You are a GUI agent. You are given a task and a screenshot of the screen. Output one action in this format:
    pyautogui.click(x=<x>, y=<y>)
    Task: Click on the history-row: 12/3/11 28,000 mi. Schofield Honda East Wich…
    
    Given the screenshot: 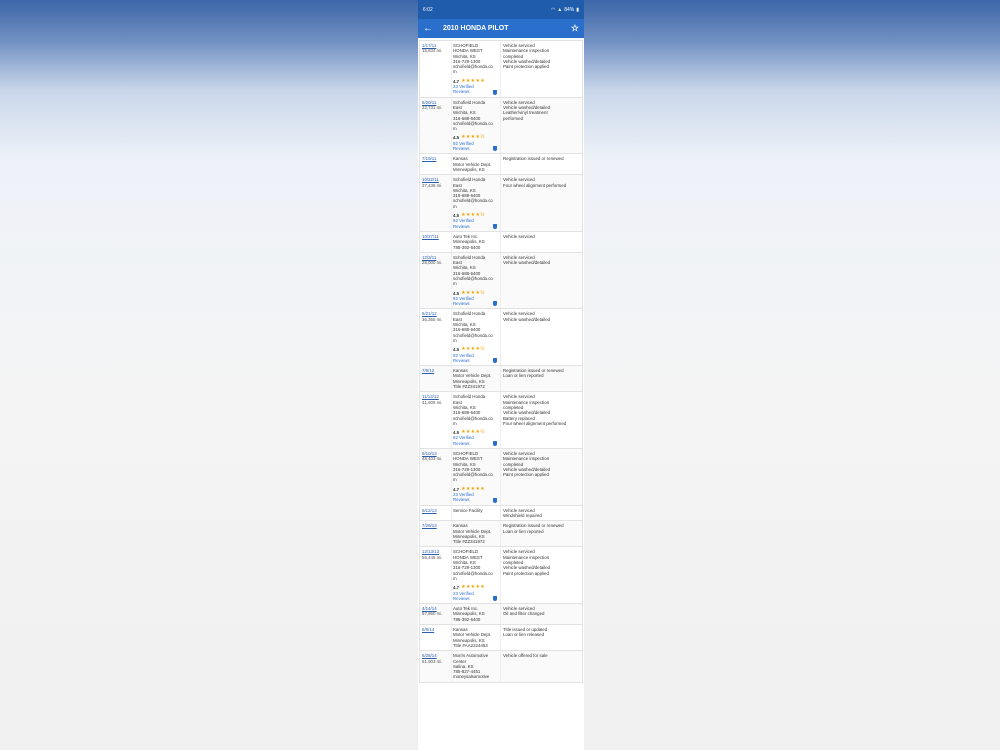 What is the action you would take?
    pyautogui.click(x=501, y=281)
    